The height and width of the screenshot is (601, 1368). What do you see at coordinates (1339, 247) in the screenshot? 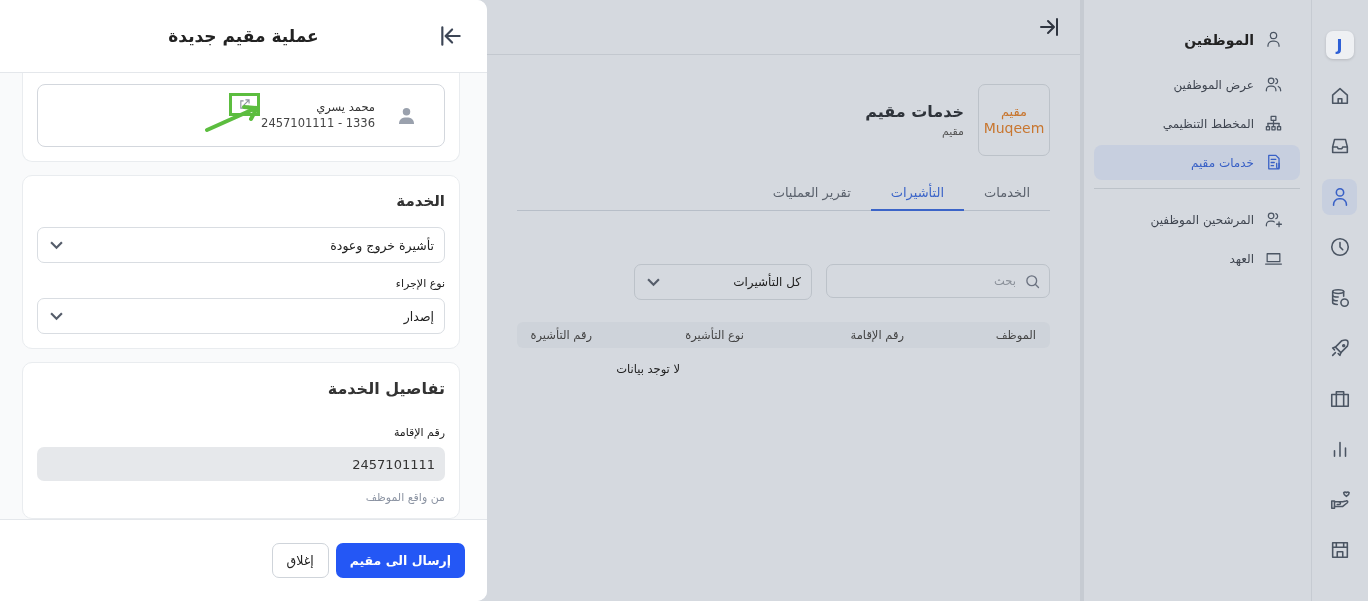
I see `clock-icon` at bounding box center [1339, 247].